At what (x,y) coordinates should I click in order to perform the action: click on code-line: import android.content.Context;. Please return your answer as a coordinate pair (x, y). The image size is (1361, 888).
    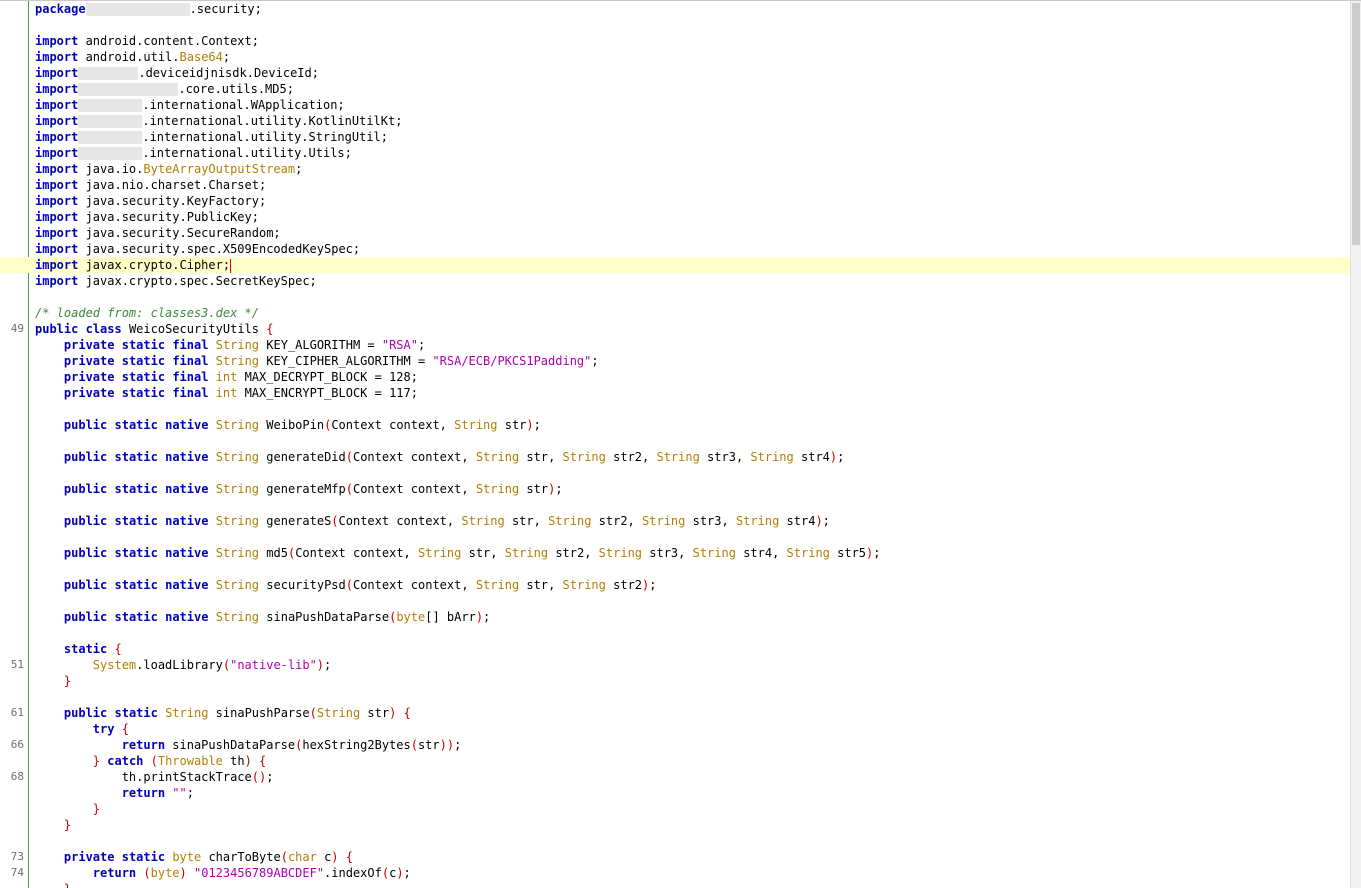
    Looking at the image, I should click on (675, 41).